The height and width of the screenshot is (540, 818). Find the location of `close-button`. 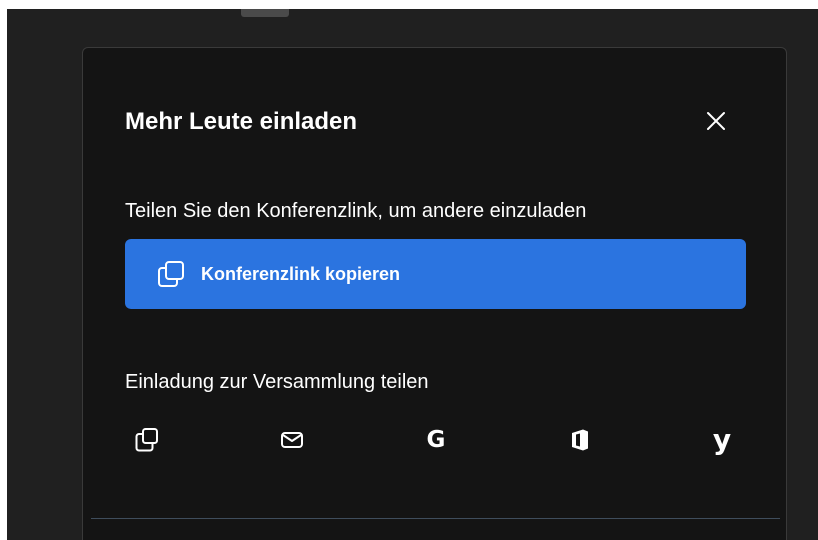

close-button is located at coordinates (716, 121).